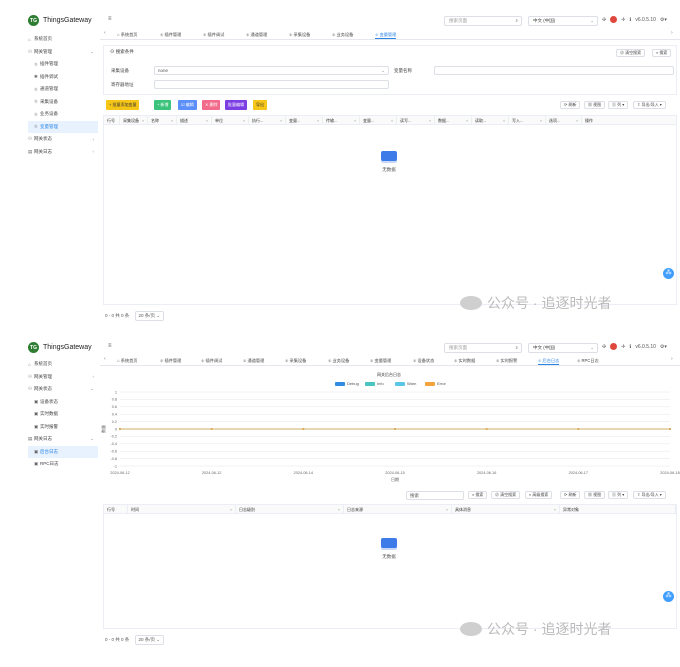 Image resolution: width=680 pixels, height=667 pixels. What do you see at coordinates (170, 360) in the screenshot?
I see `tab-1: ⛗ 插件管理` at bounding box center [170, 360].